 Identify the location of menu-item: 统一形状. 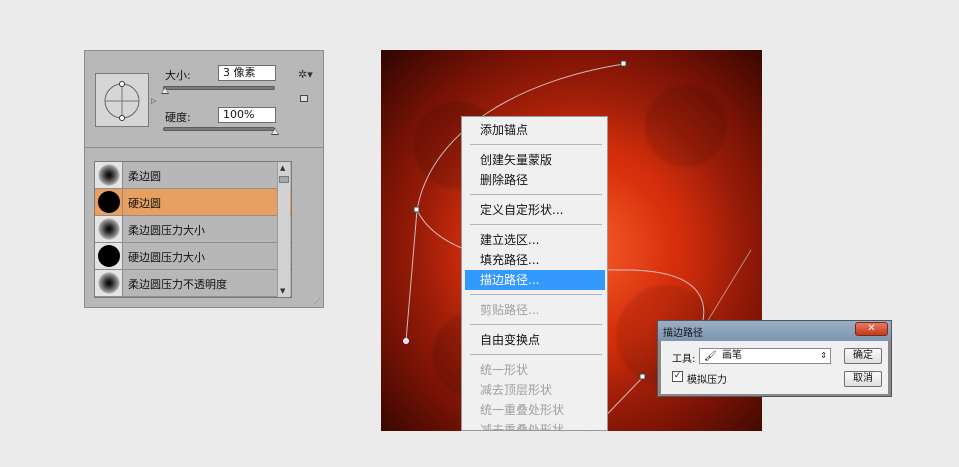
(504, 370).